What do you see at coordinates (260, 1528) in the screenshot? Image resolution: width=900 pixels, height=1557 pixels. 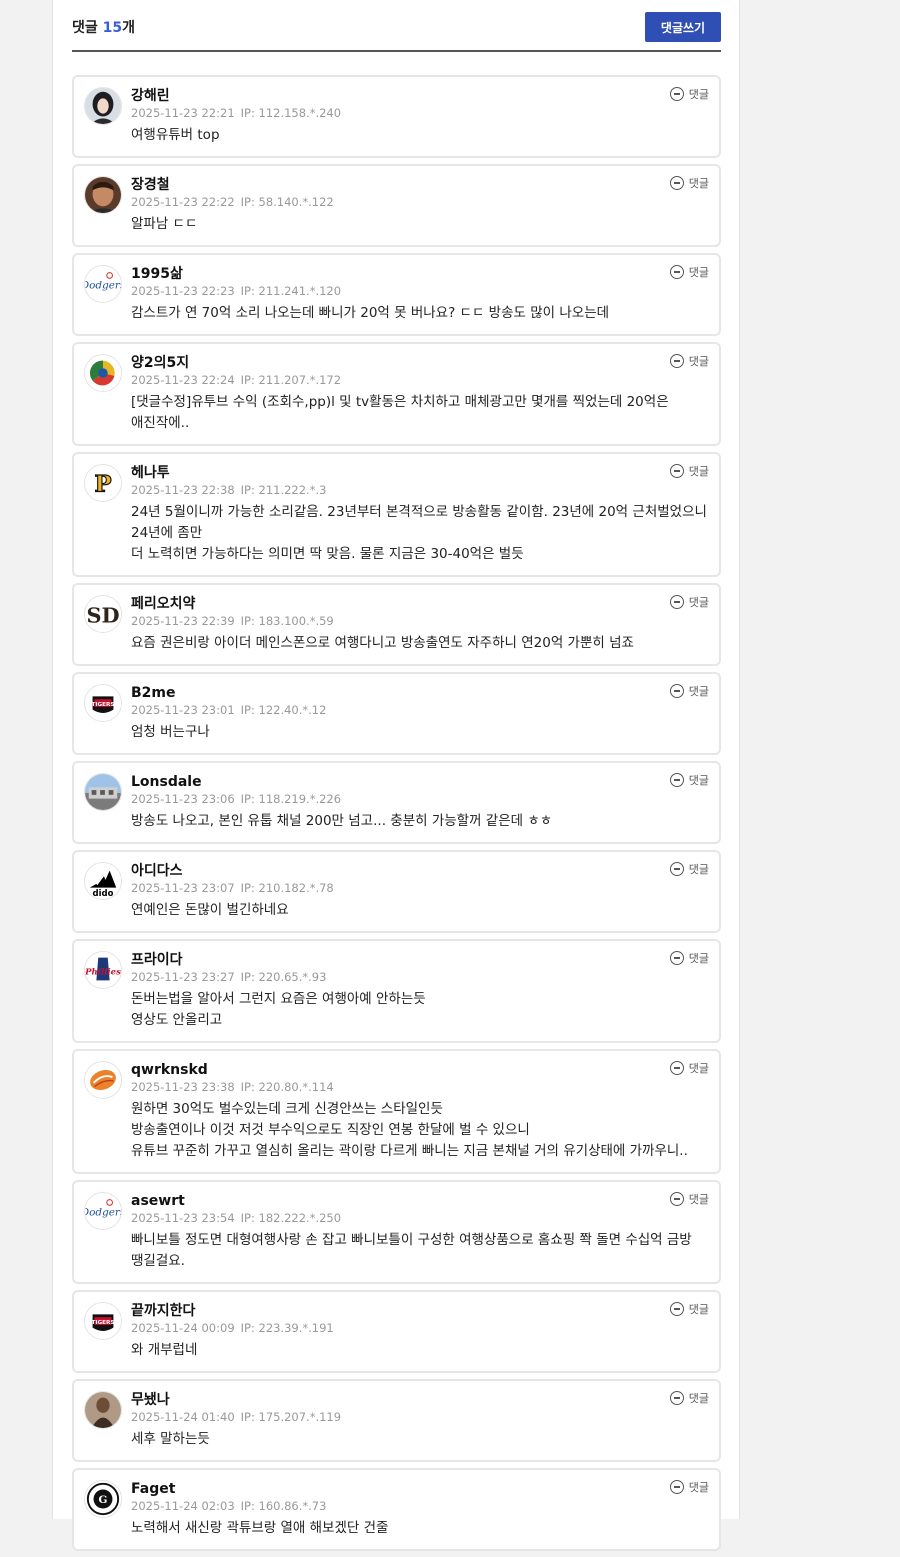 I see `comment-text: 노력해서 새신랑 곽튜브랑 열애 해보겠단 건줄` at bounding box center [260, 1528].